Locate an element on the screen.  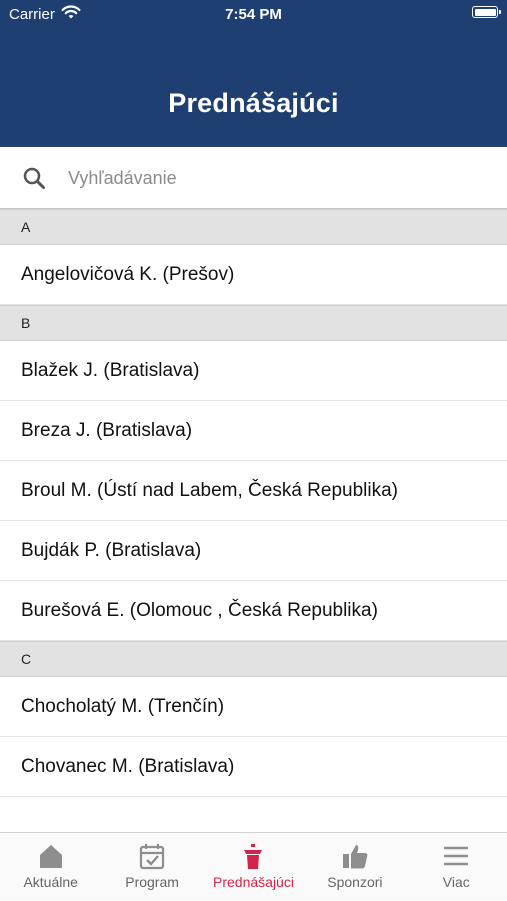
search-bar is located at coordinates (253, 178).